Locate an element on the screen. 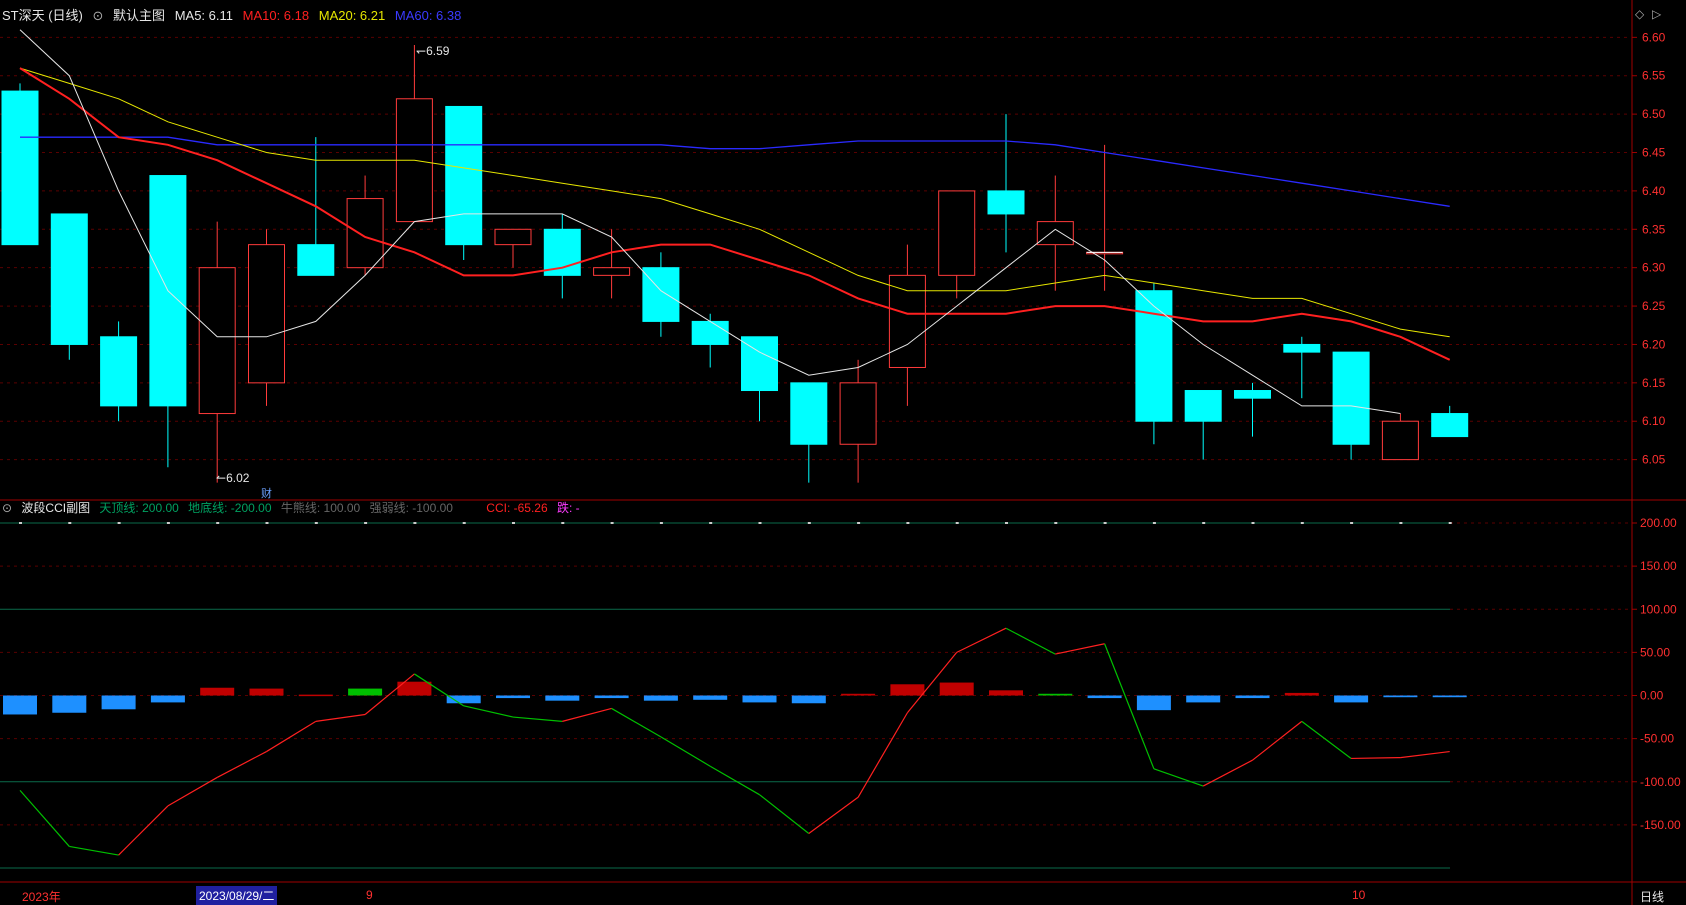 This screenshot has height=905, width=1686. collapse-triangle-icon: ▷ is located at coordinates (1656, 14).